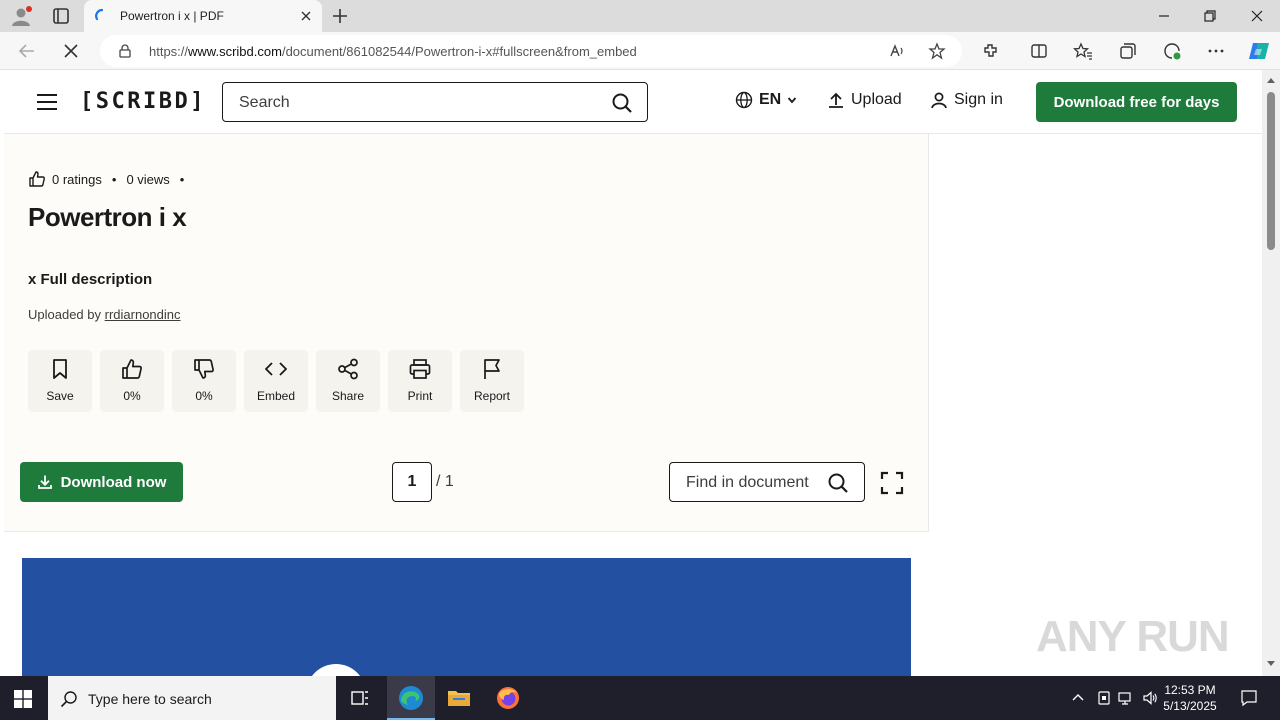 Image resolution: width=1280 pixels, height=720 pixels. What do you see at coordinates (1271, 373) in the screenshot?
I see `page-scrollbar` at bounding box center [1271, 373].